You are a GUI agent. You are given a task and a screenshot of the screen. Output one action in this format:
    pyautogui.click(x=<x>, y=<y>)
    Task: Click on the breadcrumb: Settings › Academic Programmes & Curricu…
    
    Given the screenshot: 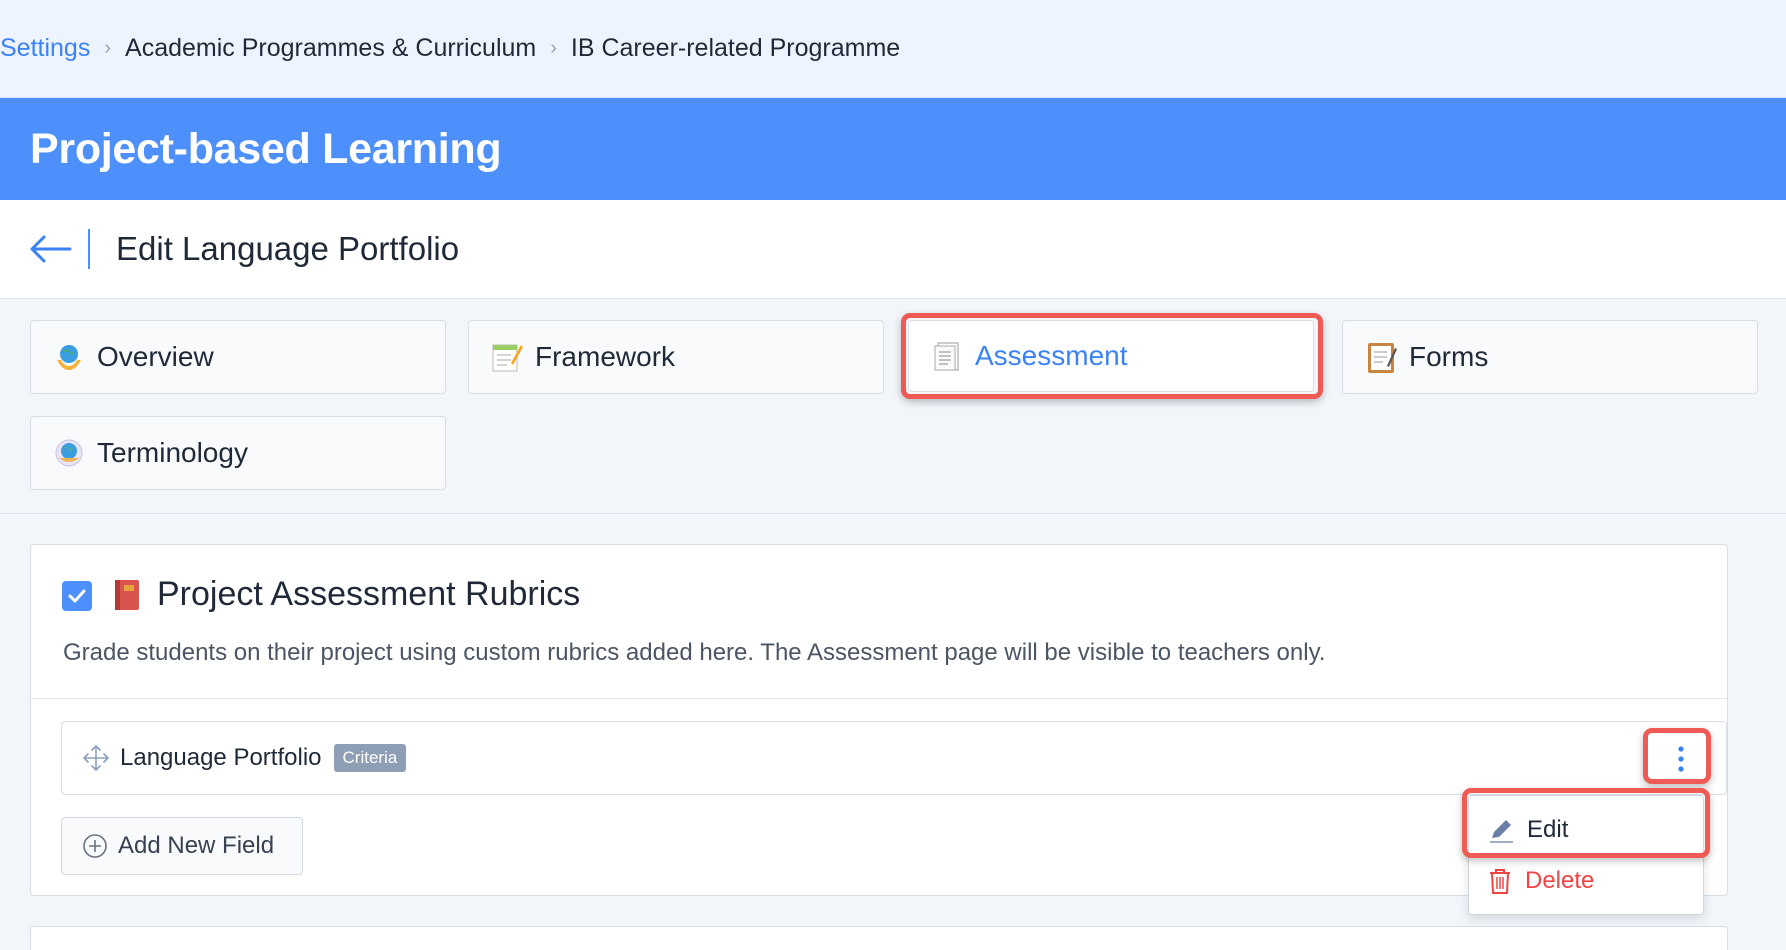 What is the action you would take?
    pyautogui.click(x=893, y=49)
    